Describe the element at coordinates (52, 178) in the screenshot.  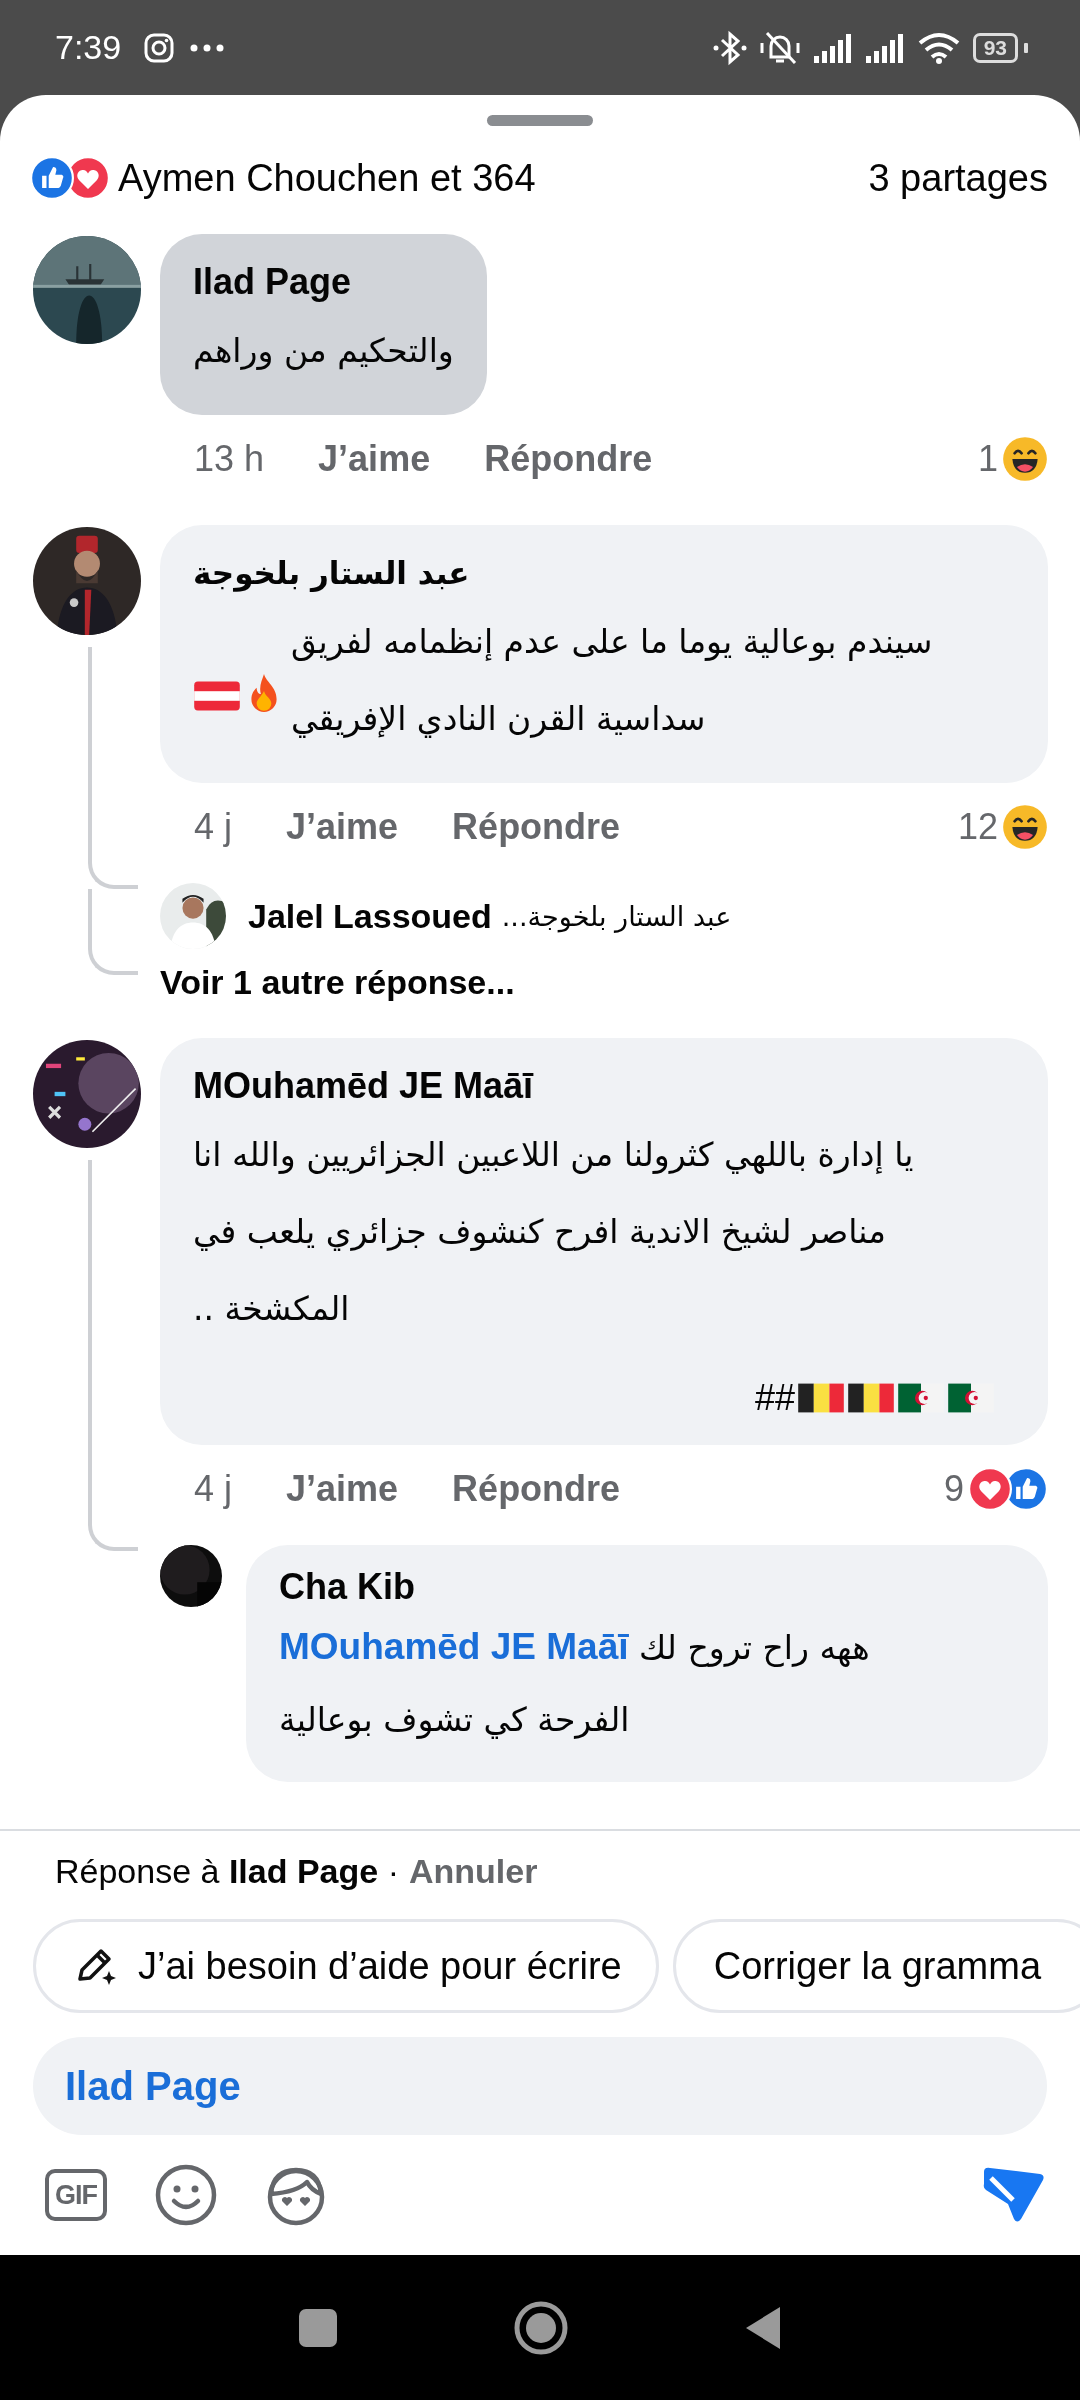
I see `like-icon` at that location.